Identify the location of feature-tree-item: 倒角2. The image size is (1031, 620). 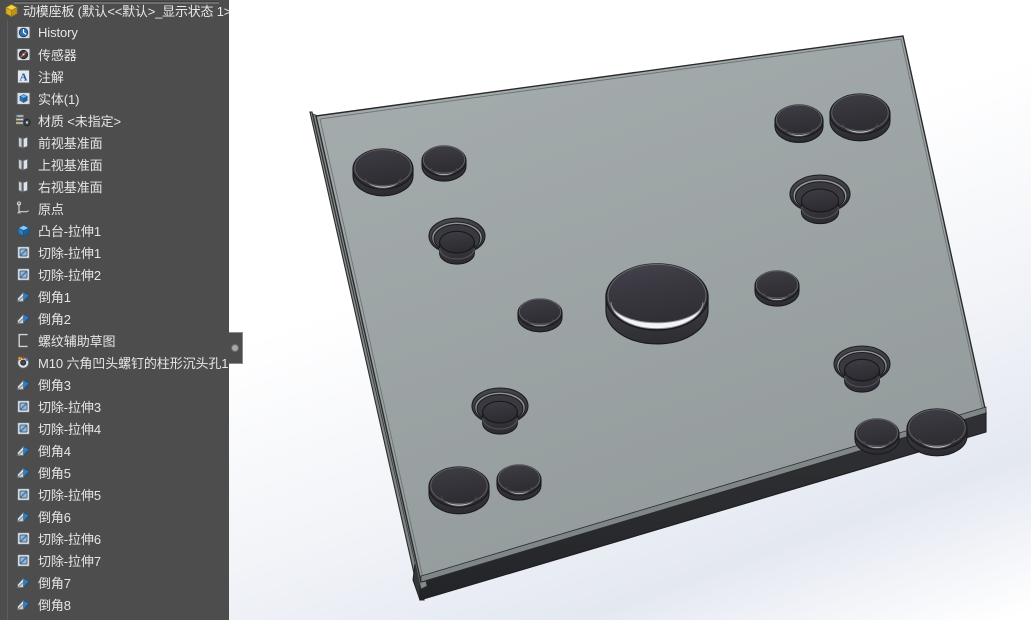
(114, 318).